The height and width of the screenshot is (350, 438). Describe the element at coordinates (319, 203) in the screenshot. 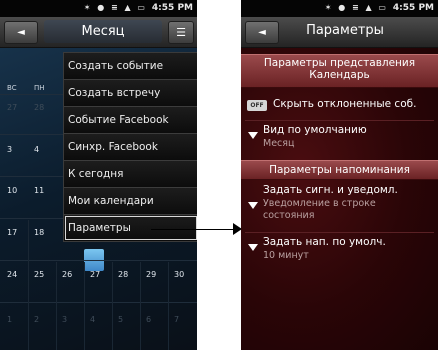

I see `alert-setting-value: Уведомление в строке` at that location.